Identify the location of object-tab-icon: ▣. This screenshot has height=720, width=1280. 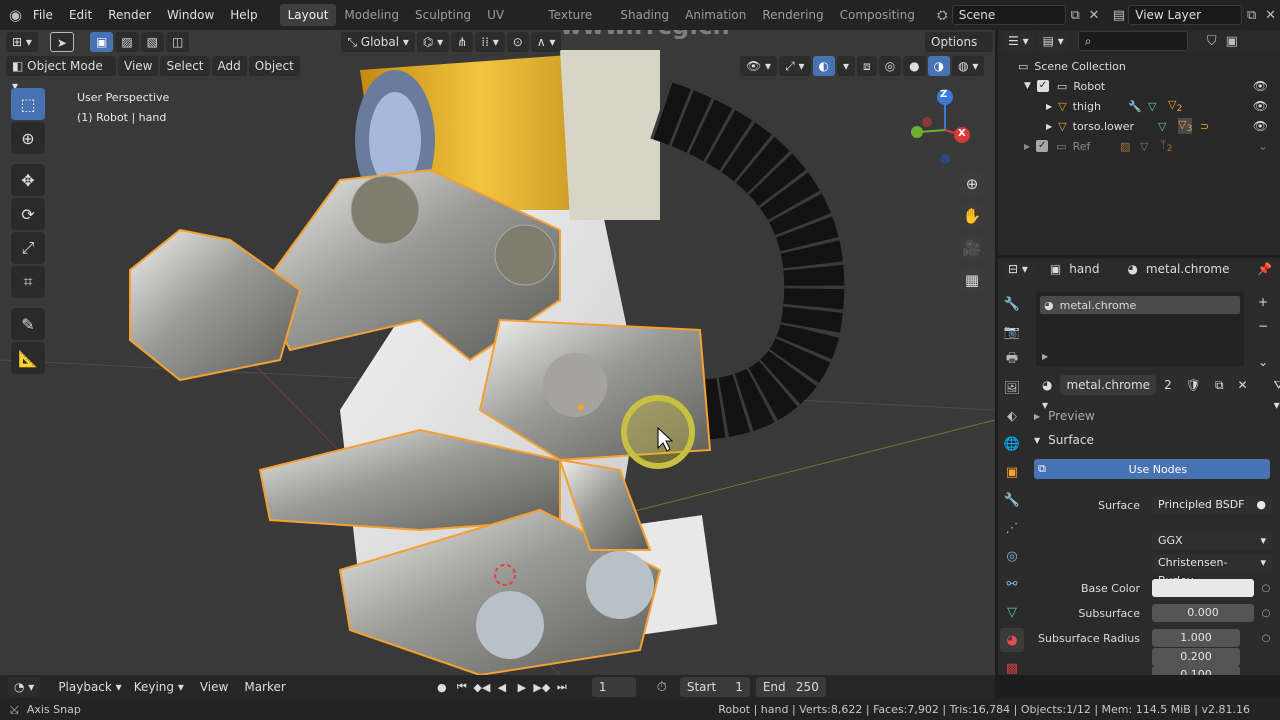
(1012, 472).